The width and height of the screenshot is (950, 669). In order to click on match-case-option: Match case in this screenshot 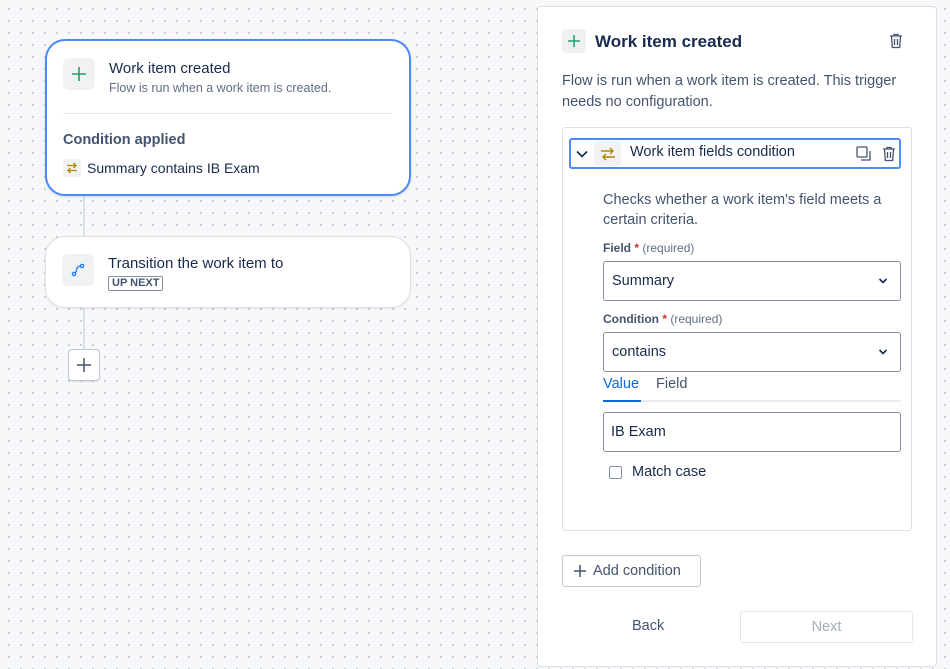, I will do `click(657, 472)`.